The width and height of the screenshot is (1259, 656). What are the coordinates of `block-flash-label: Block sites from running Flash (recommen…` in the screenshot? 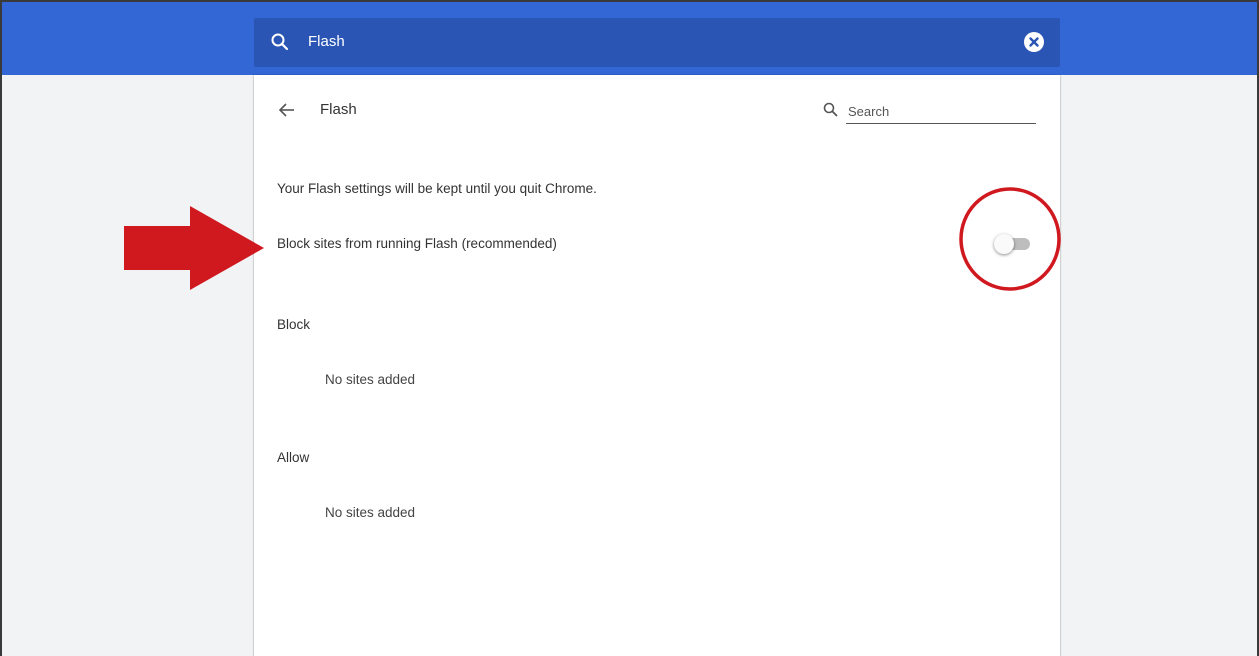 It's located at (417, 243).